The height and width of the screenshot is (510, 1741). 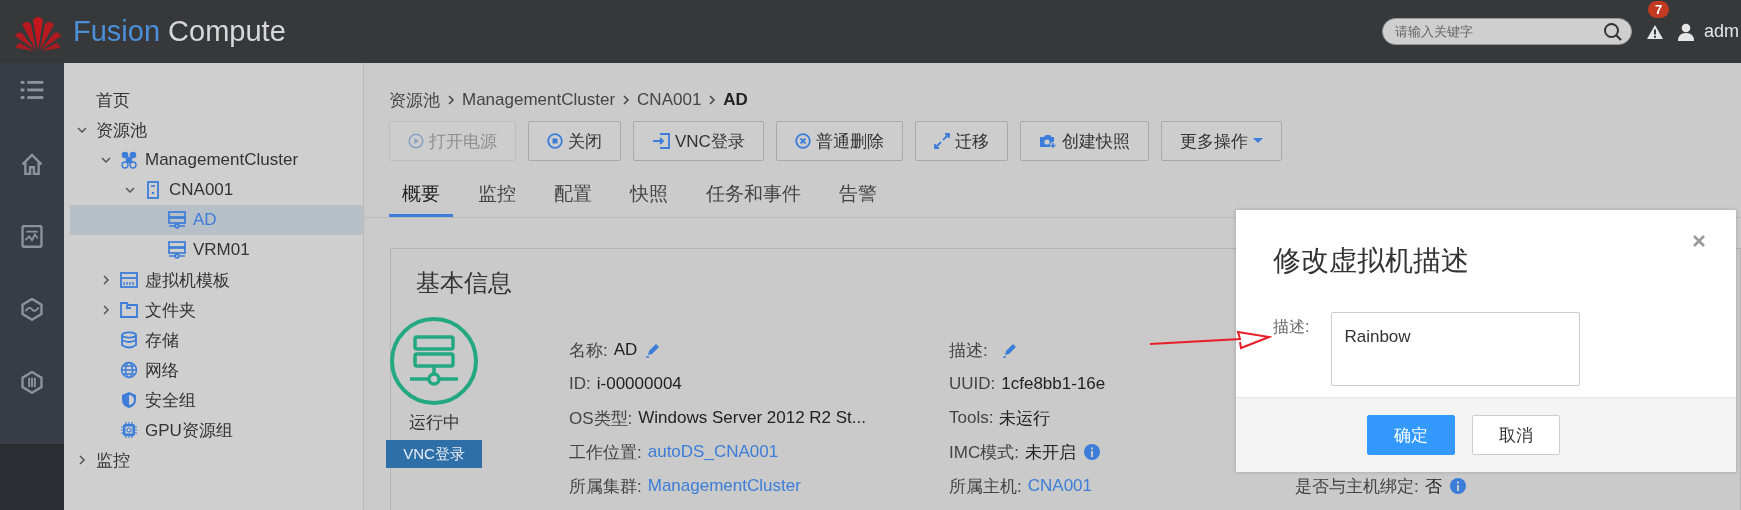 What do you see at coordinates (216, 100) in the screenshot?
I see `tree-item: 首页` at bounding box center [216, 100].